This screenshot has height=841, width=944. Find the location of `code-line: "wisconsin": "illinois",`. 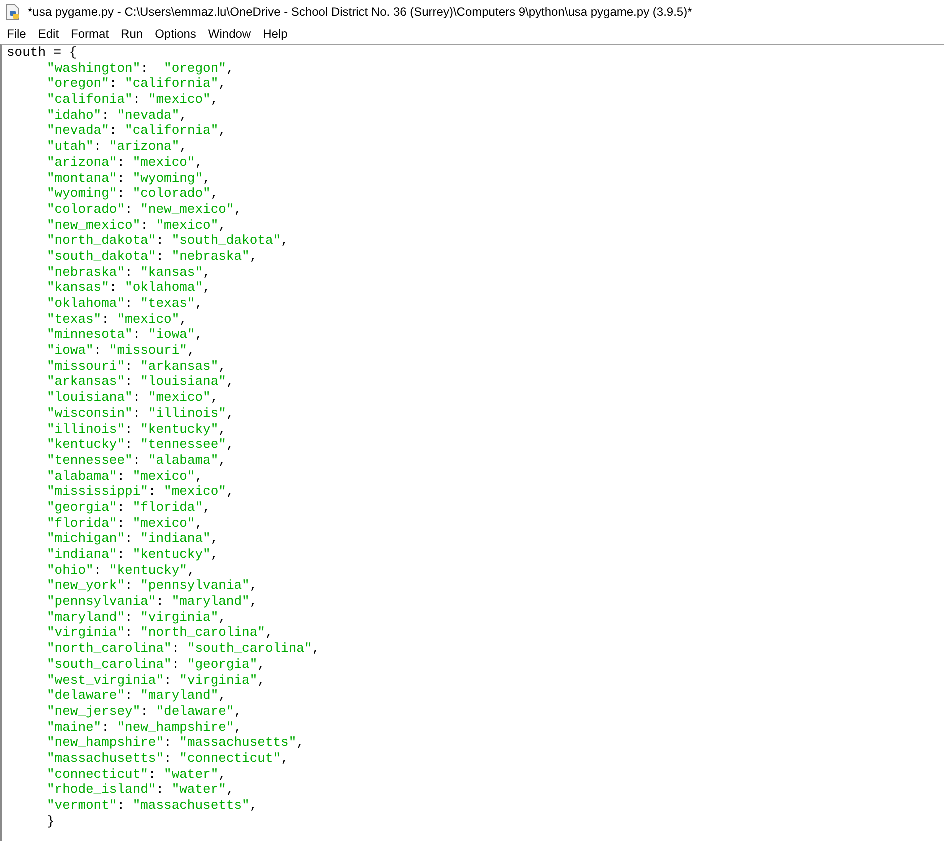

code-line: "wisconsin": "illinois", is located at coordinates (140, 414).